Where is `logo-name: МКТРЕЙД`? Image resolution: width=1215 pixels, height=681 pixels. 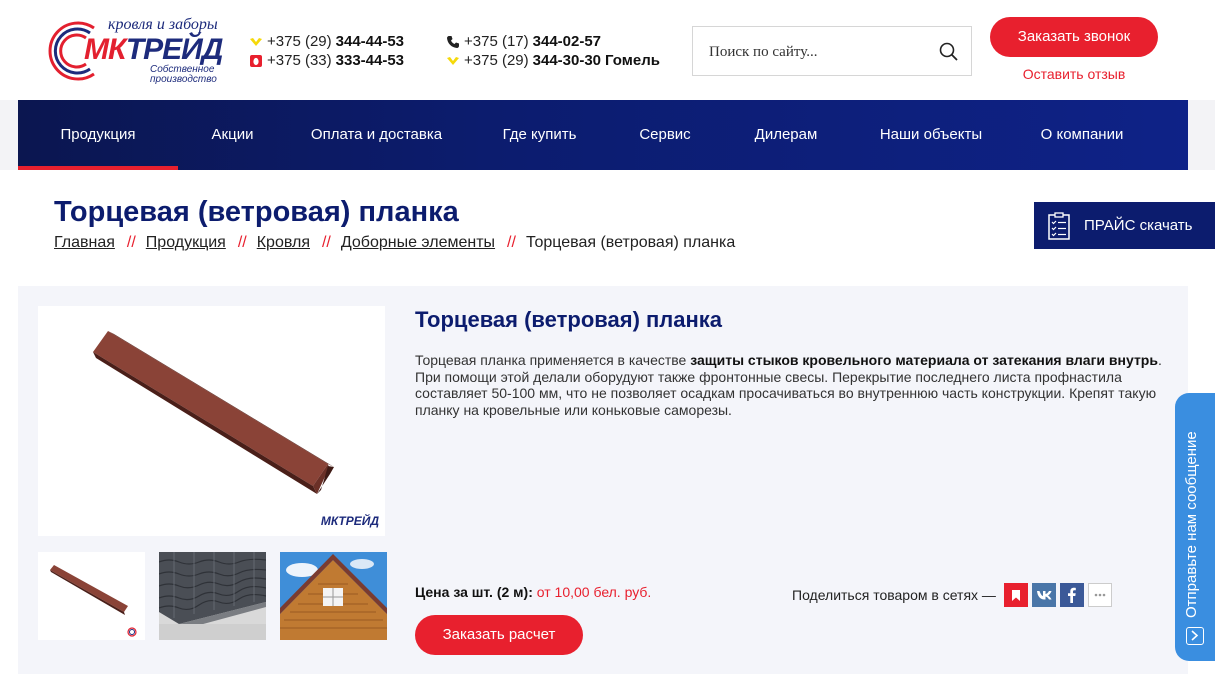
logo-name: МКТРЕЙД is located at coordinates (154, 50).